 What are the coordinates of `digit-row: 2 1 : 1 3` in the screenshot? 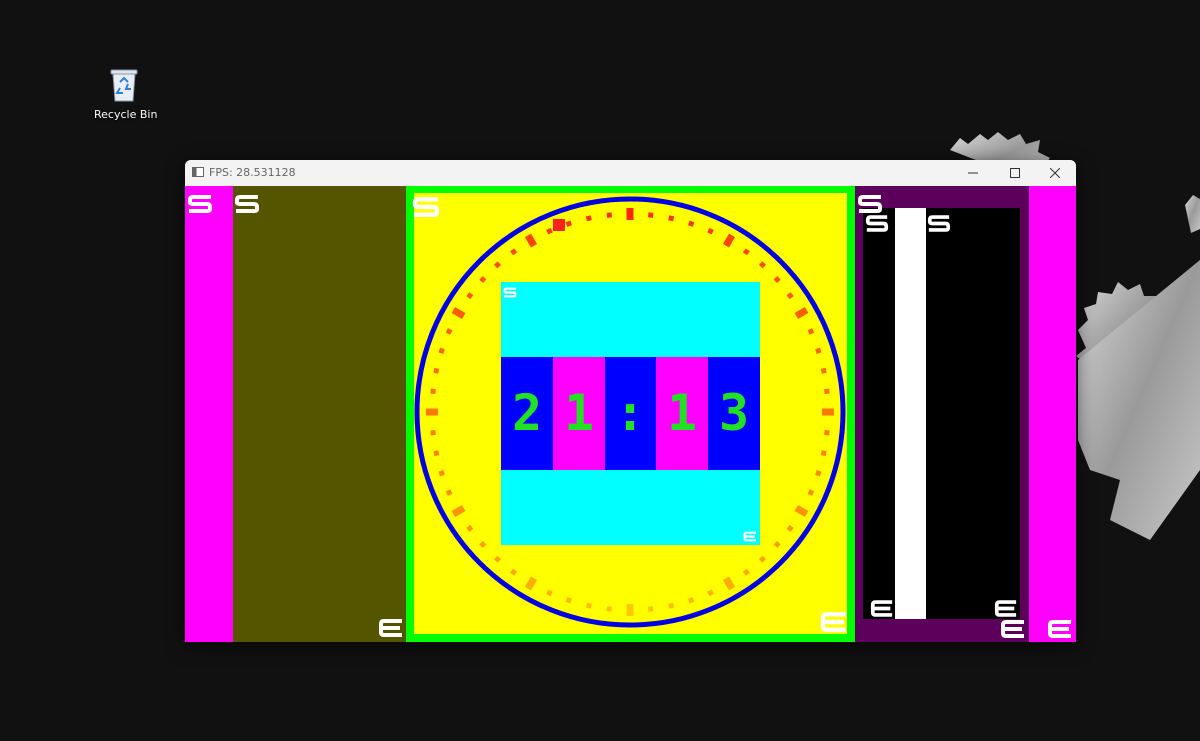 It's located at (630, 413).